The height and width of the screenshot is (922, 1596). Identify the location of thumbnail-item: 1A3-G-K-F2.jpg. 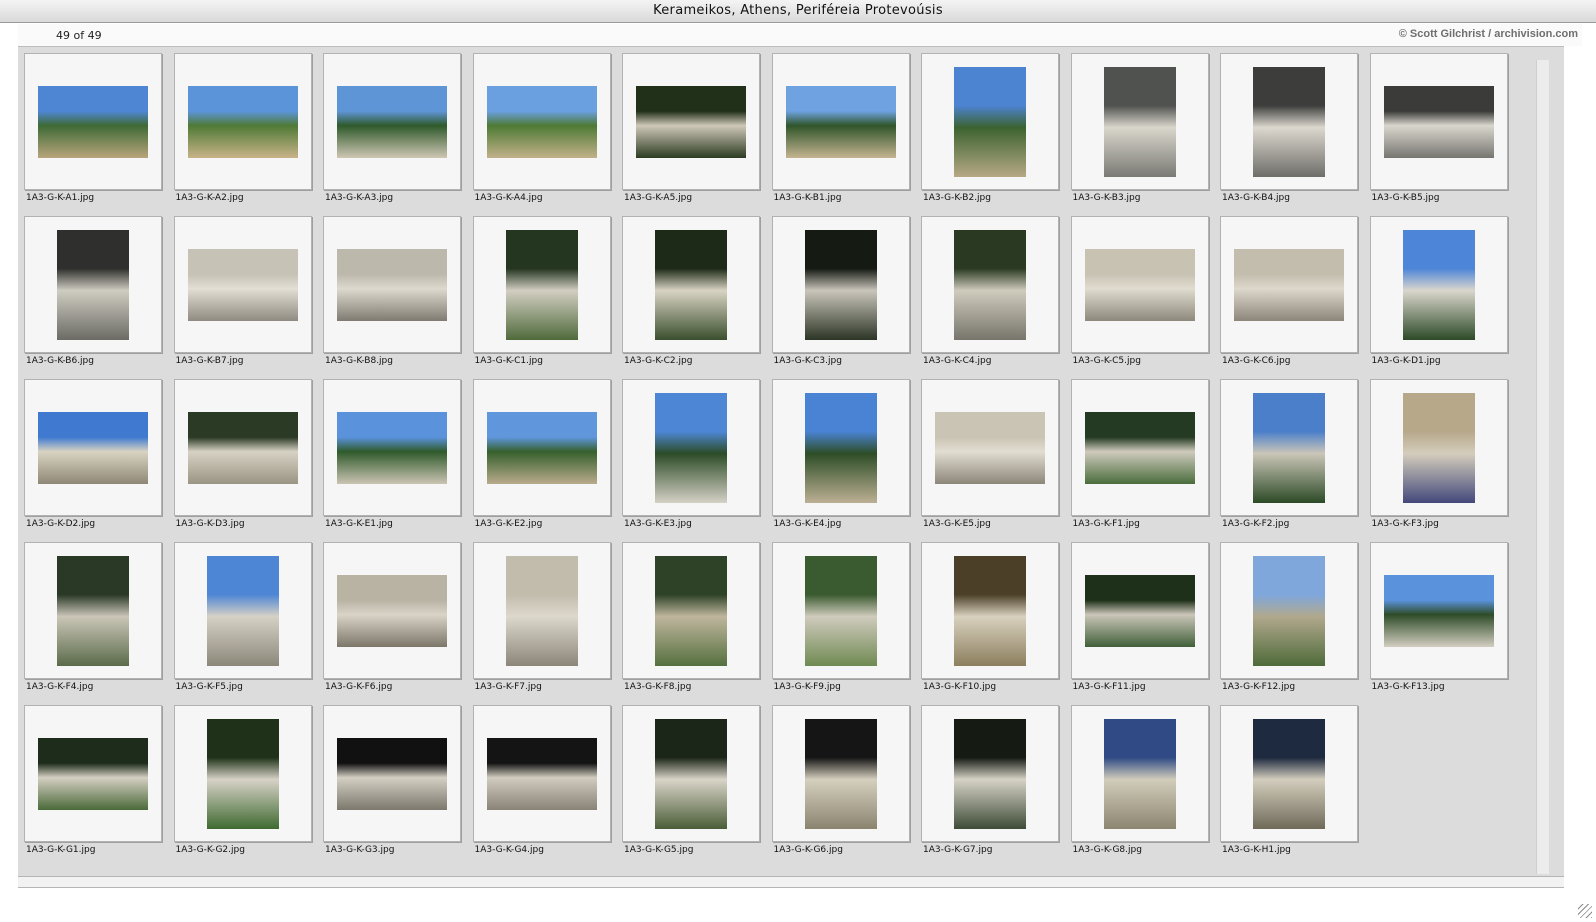
(1289, 460).